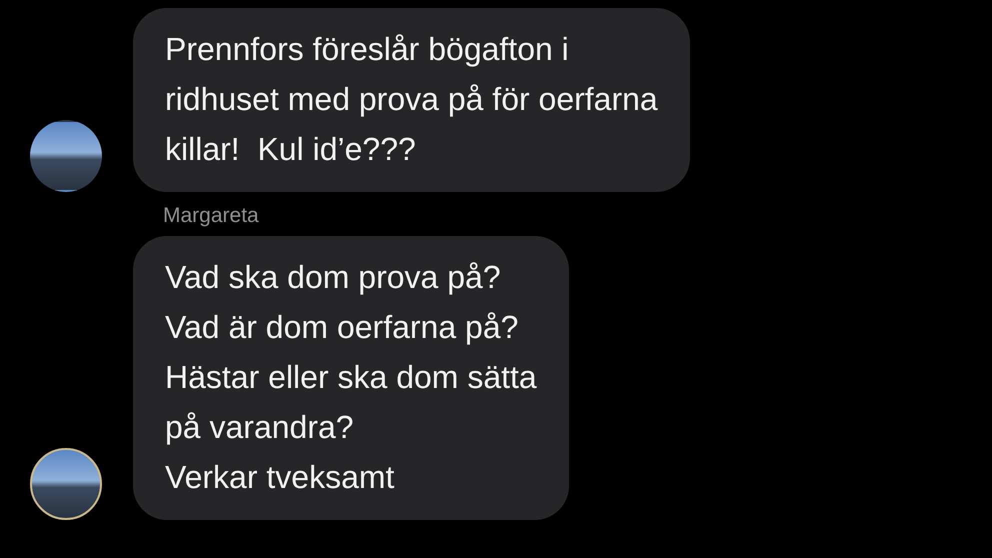 The height and width of the screenshot is (558, 992). I want to click on sender-name: Margareta, so click(211, 216).